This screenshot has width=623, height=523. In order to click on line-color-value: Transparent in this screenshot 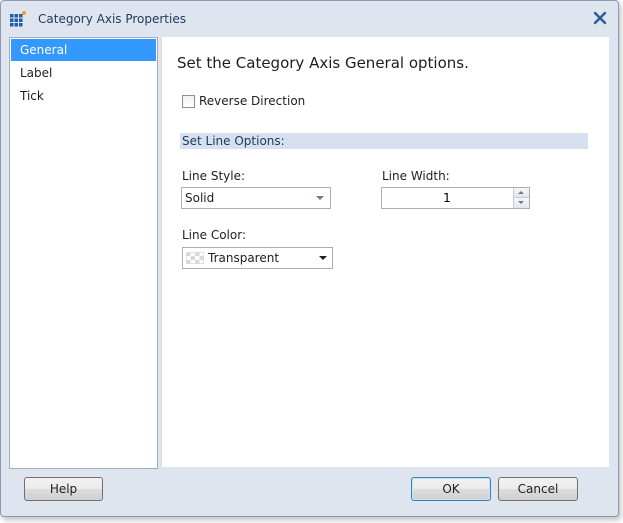, I will do `click(244, 258)`.